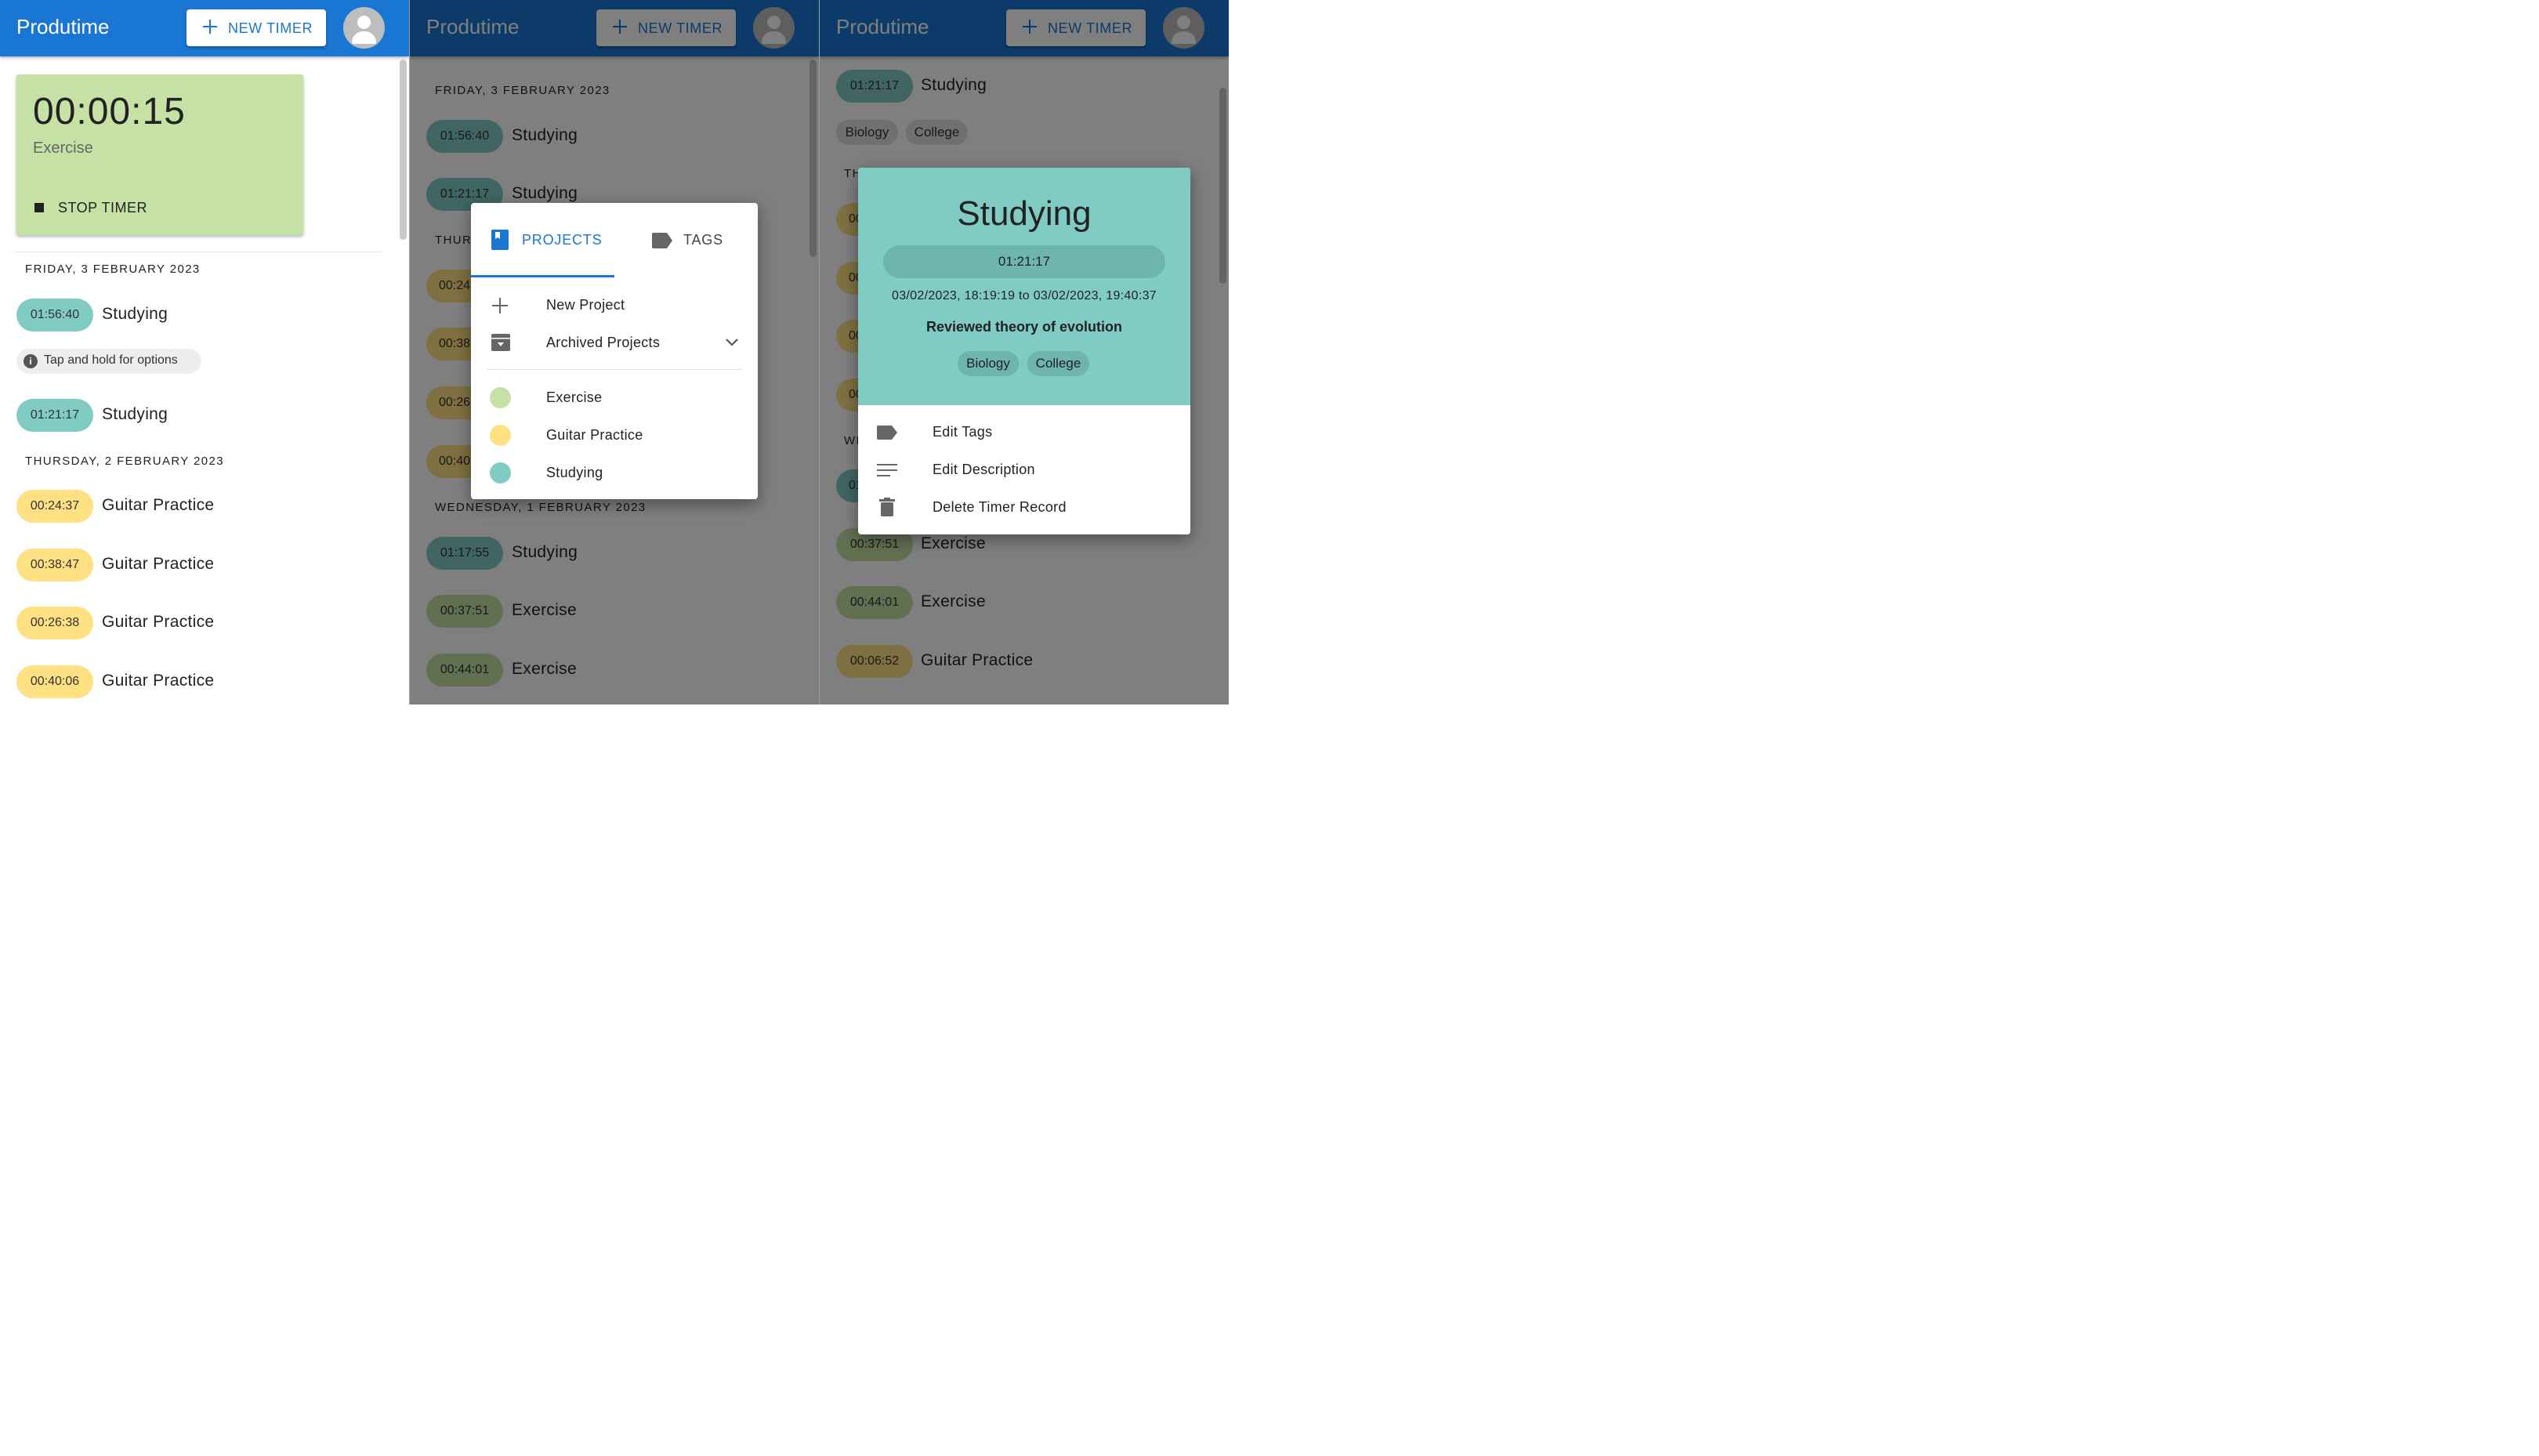  What do you see at coordinates (55, 415) in the screenshot?
I see `duration-chip: 01:21:17` at bounding box center [55, 415].